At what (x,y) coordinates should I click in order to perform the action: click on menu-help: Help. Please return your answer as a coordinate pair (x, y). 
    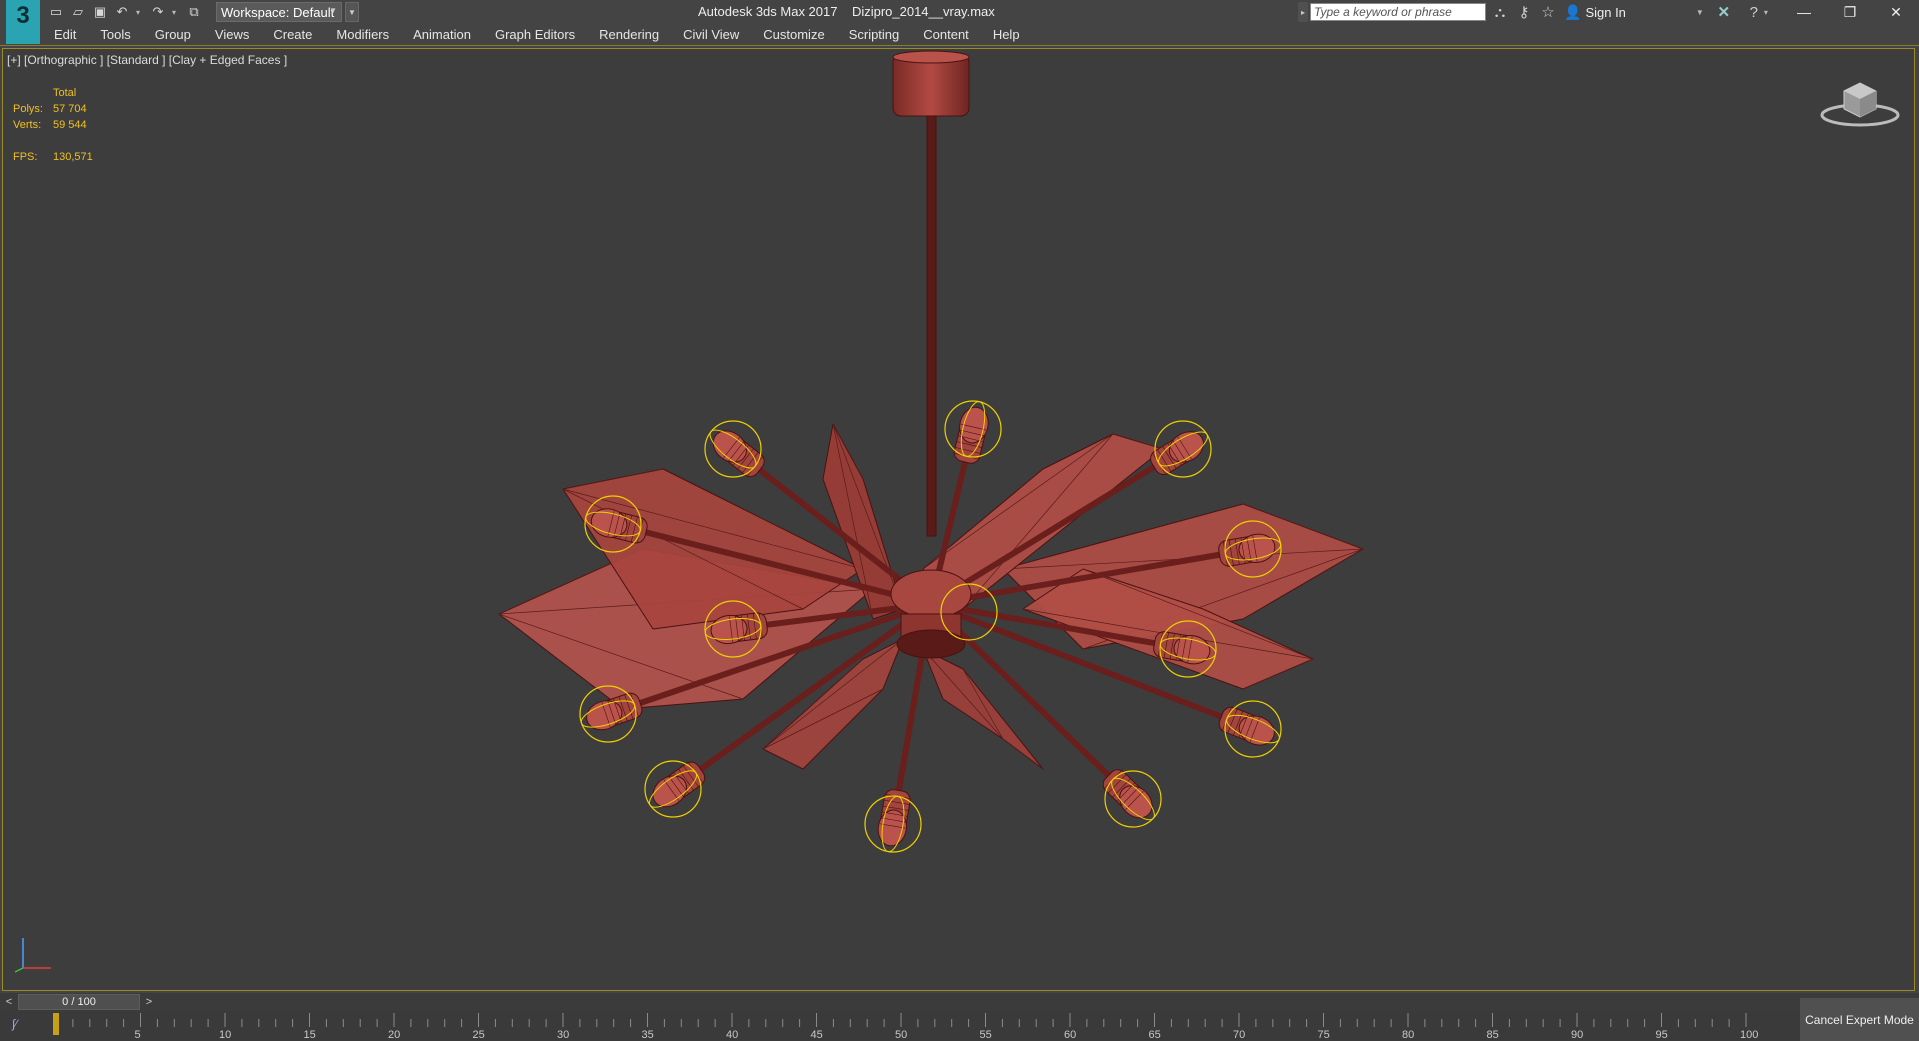
    Looking at the image, I should click on (1006, 34).